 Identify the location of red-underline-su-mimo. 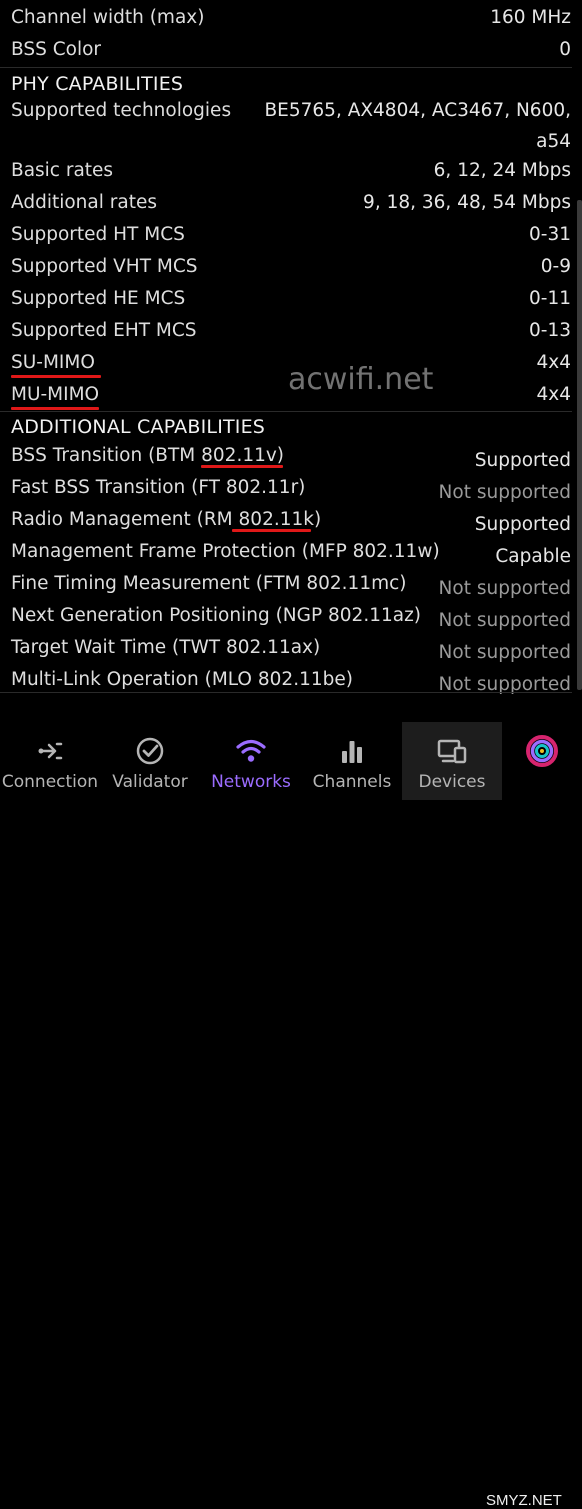
(56, 376).